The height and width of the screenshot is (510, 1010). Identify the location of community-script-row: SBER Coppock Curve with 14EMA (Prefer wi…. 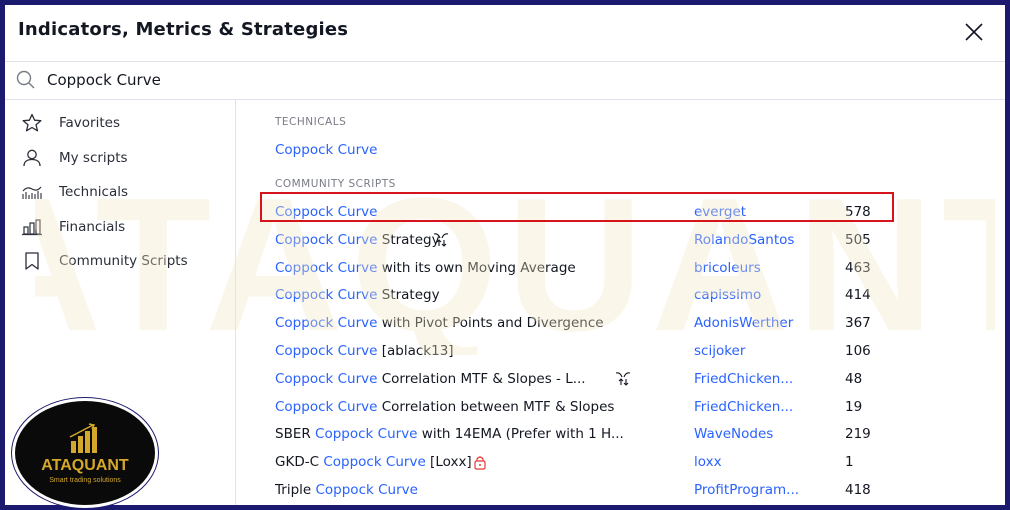
(620, 434).